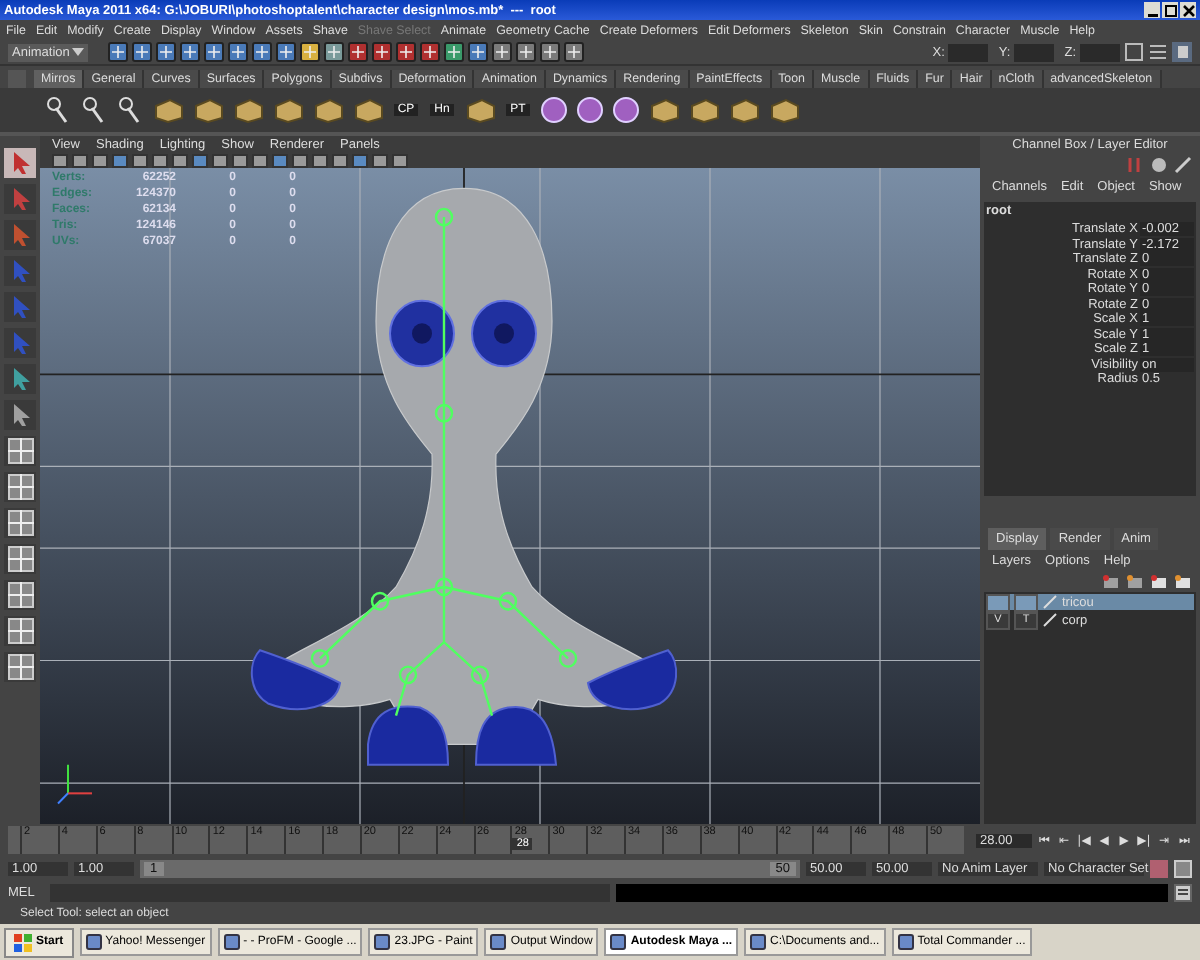 This screenshot has height=960, width=1200. I want to click on manip-tool-button, so click(20, 379).